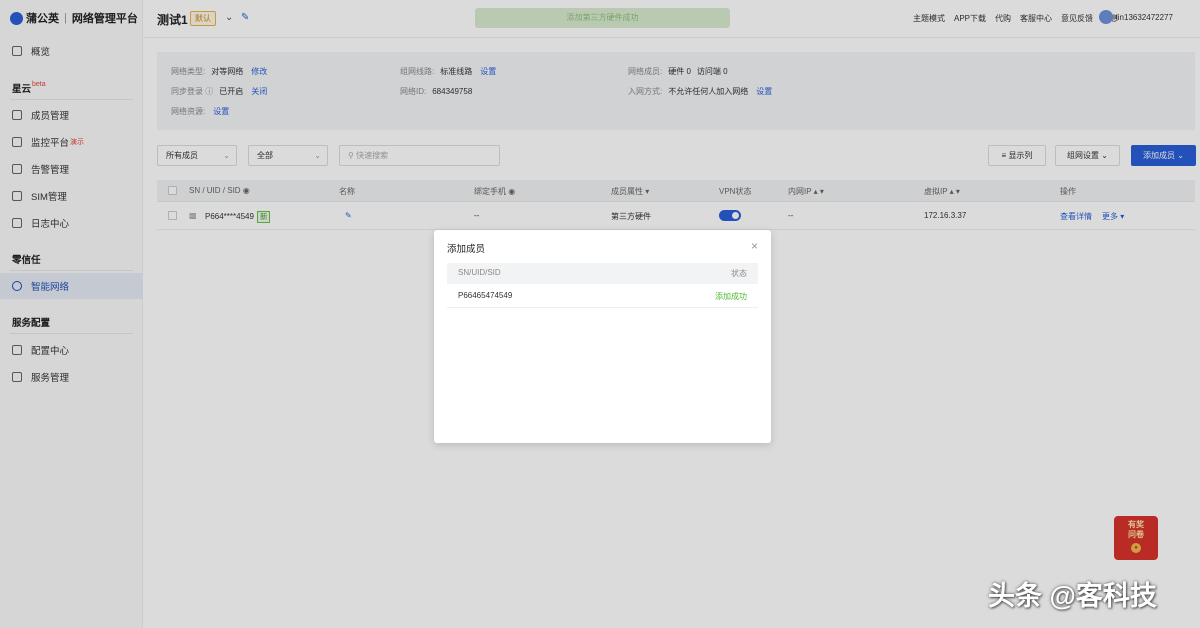 The image size is (1200, 628). I want to click on dialog-member-id: P66465474549, so click(485, 295).